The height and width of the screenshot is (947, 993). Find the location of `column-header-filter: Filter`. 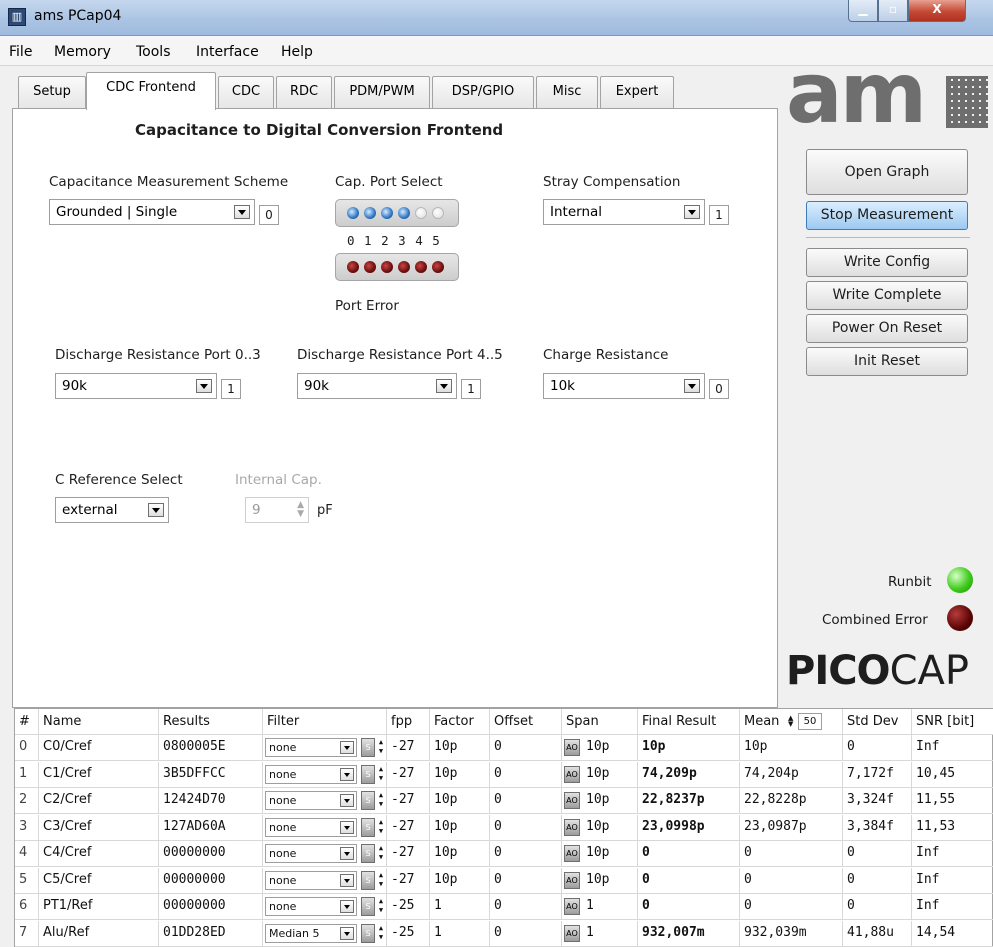

column-header-filter: Filter is located at coordinates (325, 722).